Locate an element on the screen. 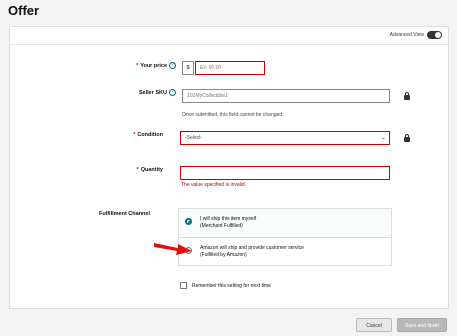 The height and width of the screenshot is (336, 457). condition-label: Condition is located at coordinates (150, 135).